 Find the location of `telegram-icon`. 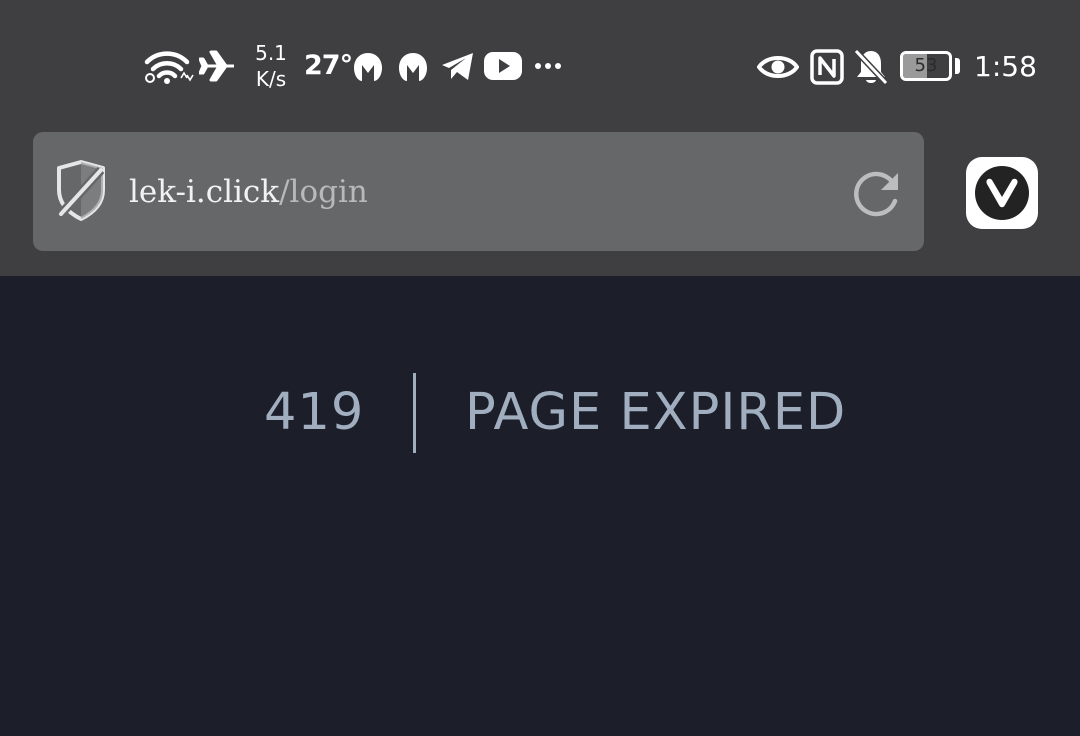

telegram-icon is located at coordinates (458, 67).